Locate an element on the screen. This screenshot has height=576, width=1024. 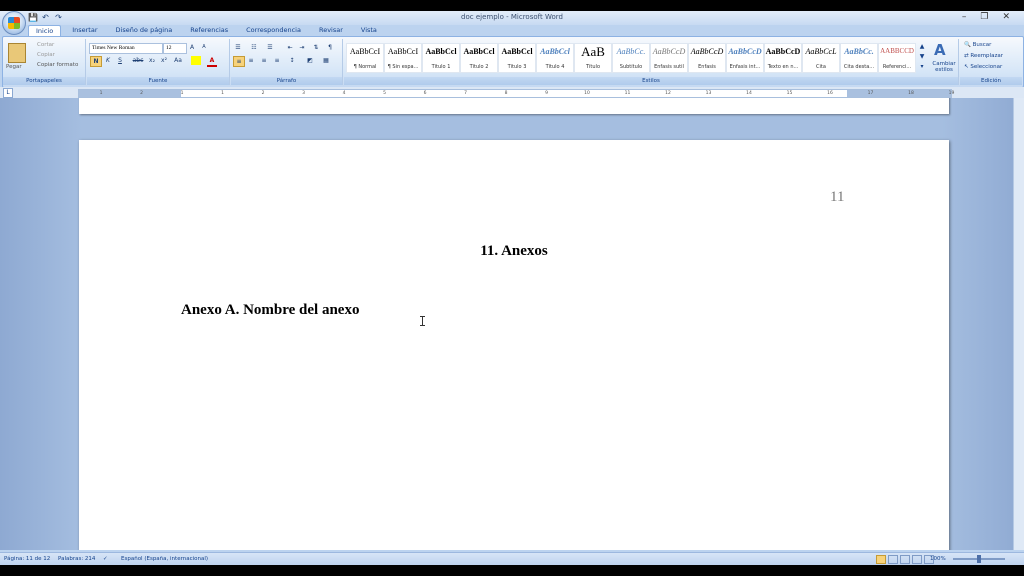
show-marks-icon: ¶ is located at coordinates (330, 47).